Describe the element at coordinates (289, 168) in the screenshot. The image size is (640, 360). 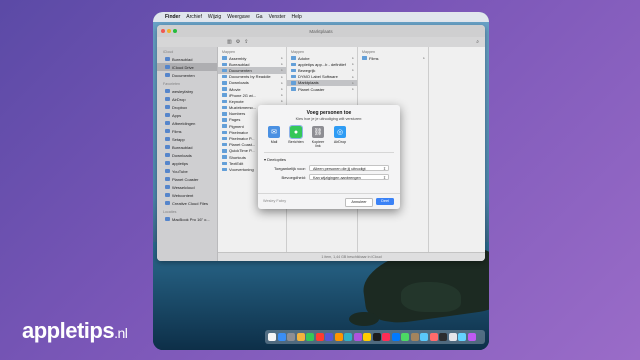
I see `access-label: Toegankelijk voor:` at that location.